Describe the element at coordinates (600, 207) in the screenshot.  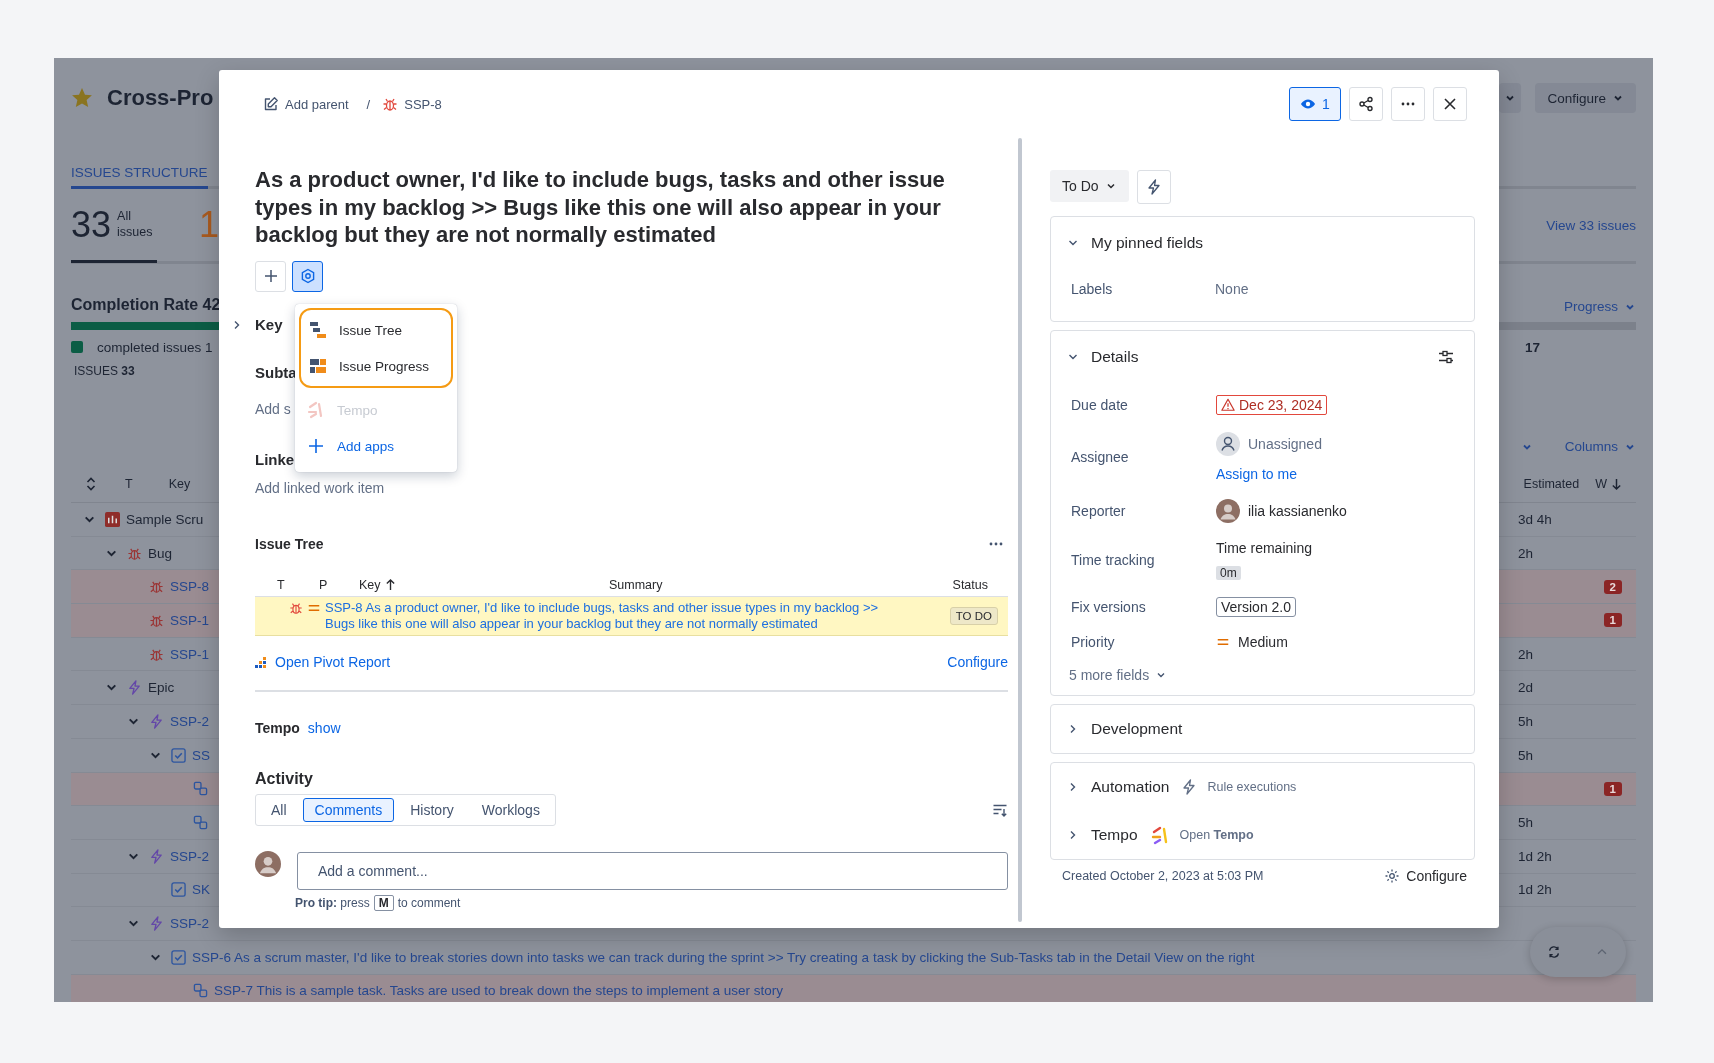
I see `issue-title: As a product owner, I'd like to include bugs, tasks and other issue types in my backlog >> Bugs like this one will also appear in your backlog but they are not normally estimated` at that location.